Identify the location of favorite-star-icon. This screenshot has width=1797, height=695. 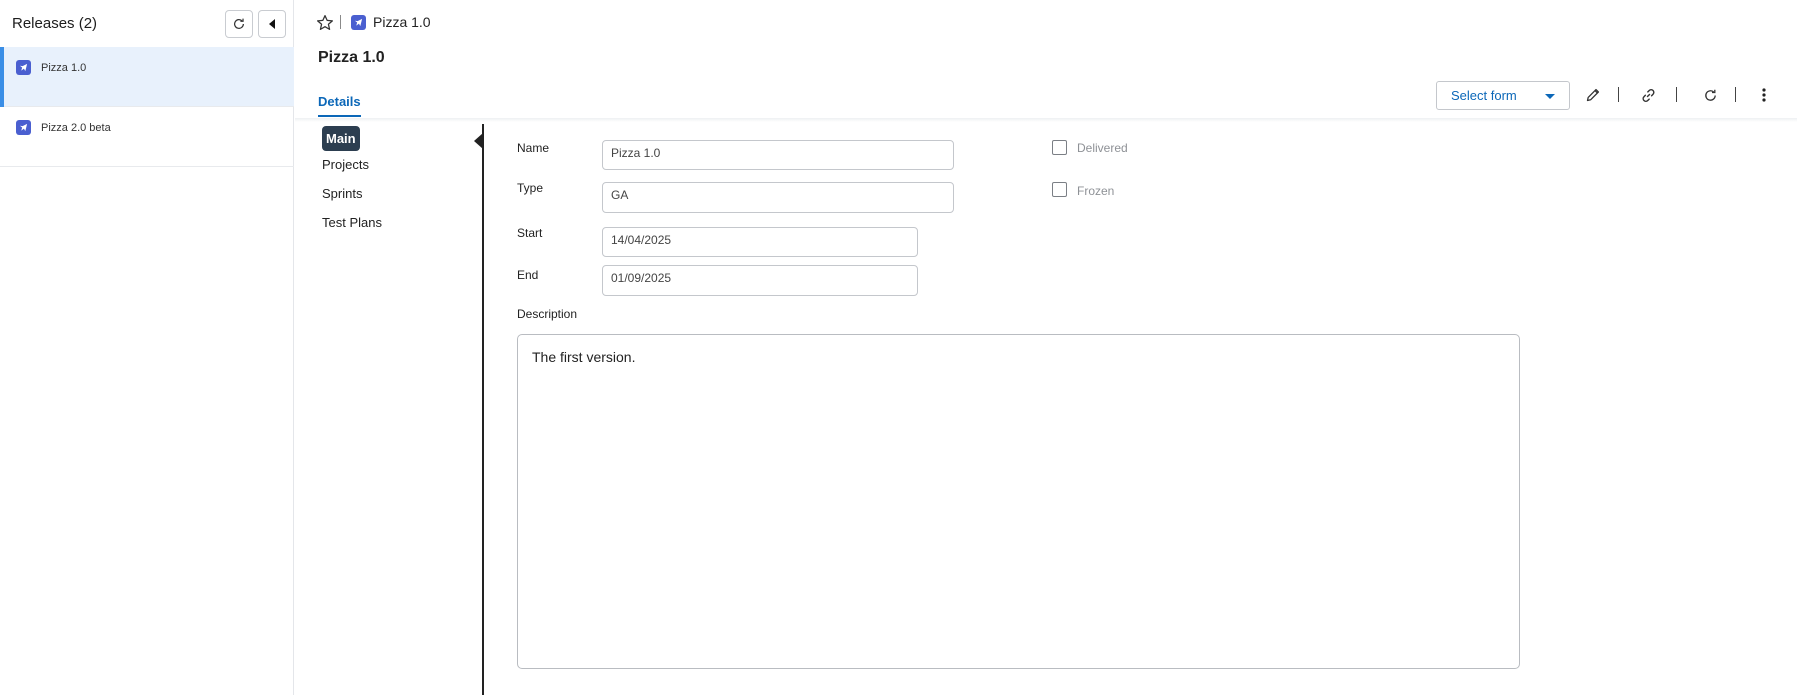
(325, 23).